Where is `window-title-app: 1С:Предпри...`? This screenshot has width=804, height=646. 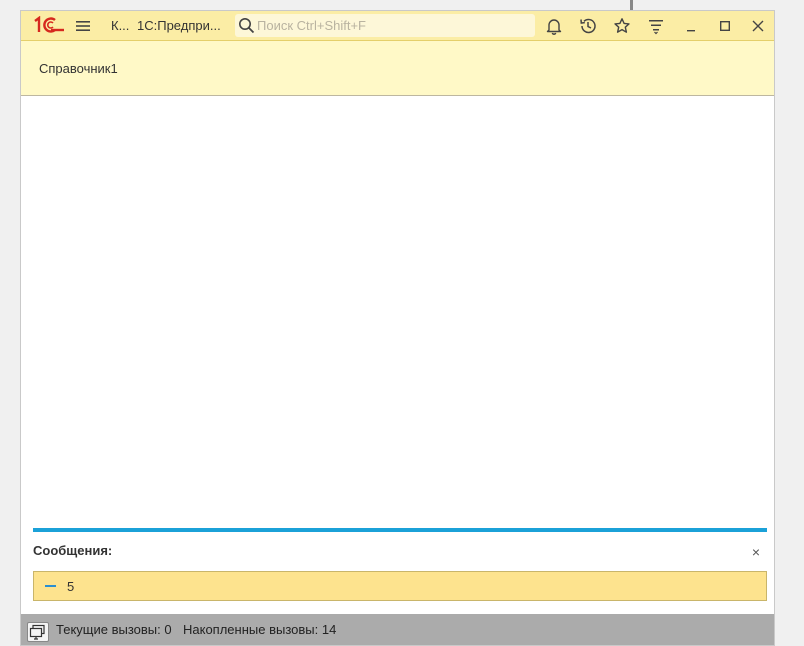 window-title-app: 1С:Предпри... is located at coordinates (179, 25).